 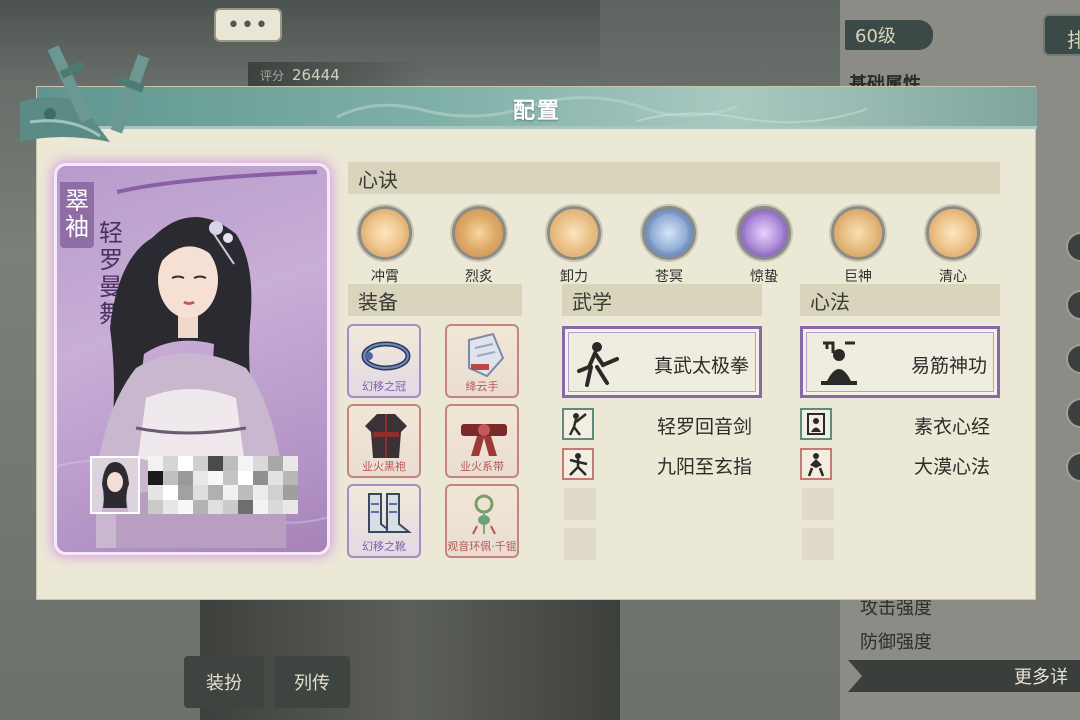 What do you see at coordinates (704, 467) in the screenshot?
I see `wuxue-sub-name: 九阳至玄指` at bounding box center [704, 467].